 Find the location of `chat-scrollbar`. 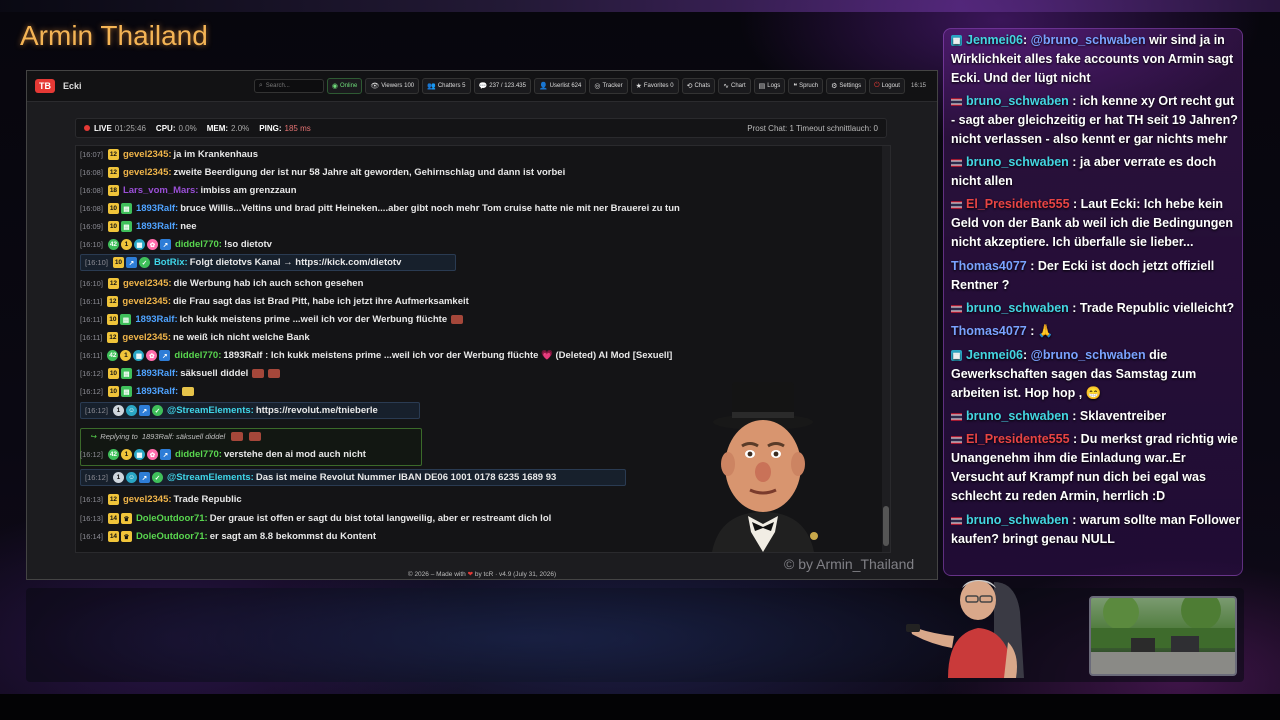

chat-scrollbar is located at coordinates (886, 349).